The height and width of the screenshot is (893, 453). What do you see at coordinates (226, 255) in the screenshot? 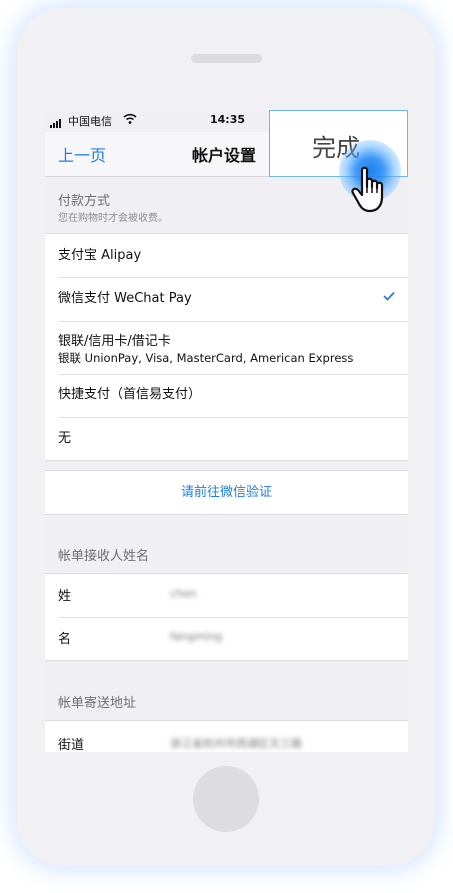
I see `payment-option-alipay: 支付宝 Alipay` at bounding box center [226, 255].